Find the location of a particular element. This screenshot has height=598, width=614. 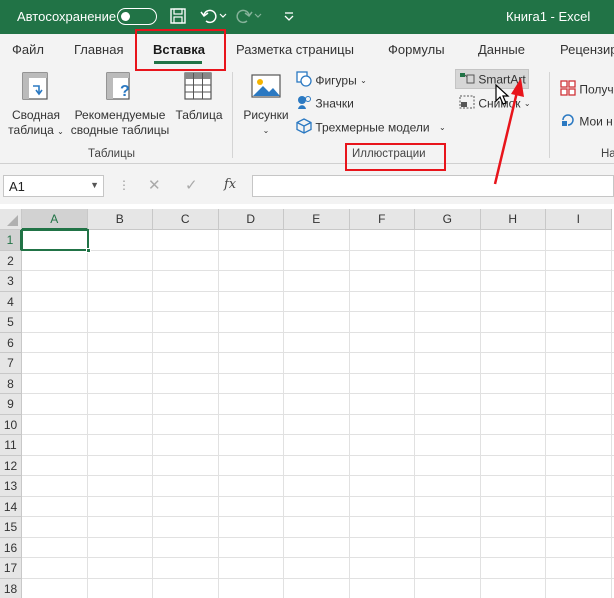

fill-handle is located at coordinates (88, 250).